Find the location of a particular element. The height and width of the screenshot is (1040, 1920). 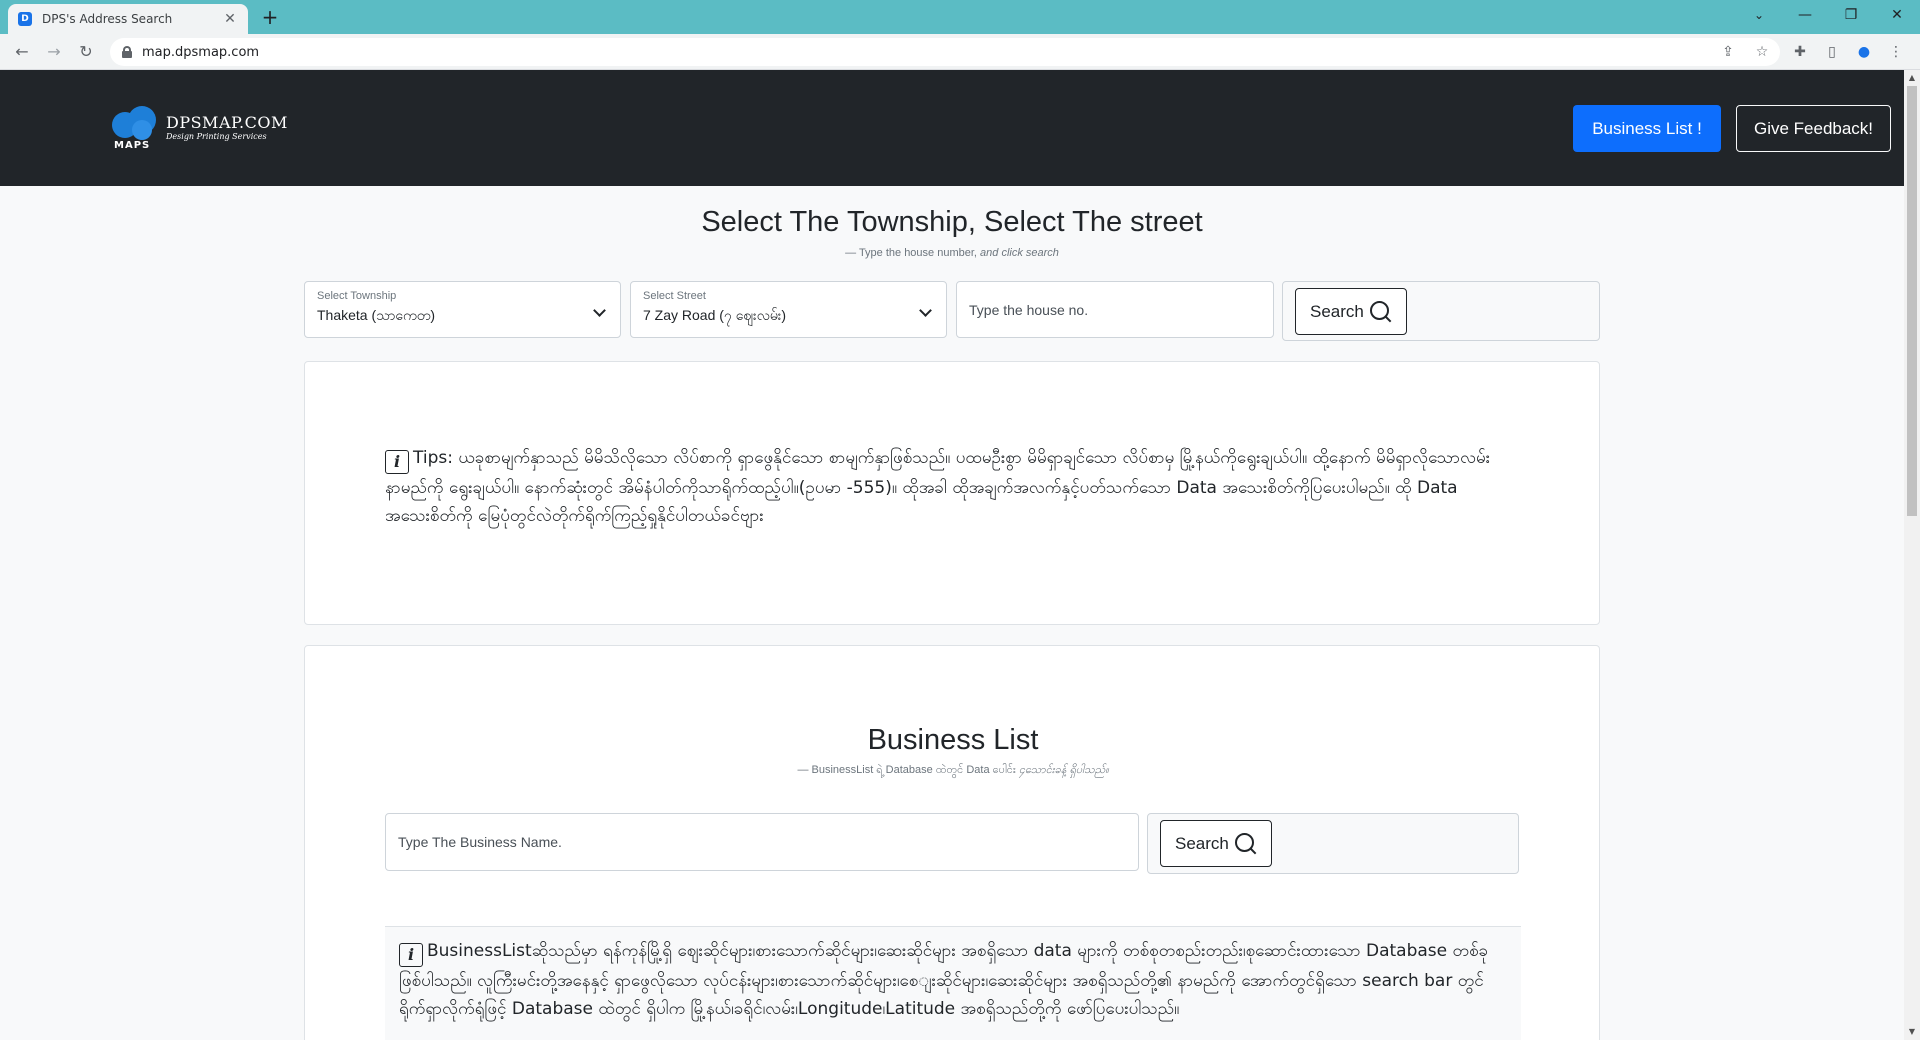

tab-search-icon: ⌄ is located at coordinates (1759, 15).